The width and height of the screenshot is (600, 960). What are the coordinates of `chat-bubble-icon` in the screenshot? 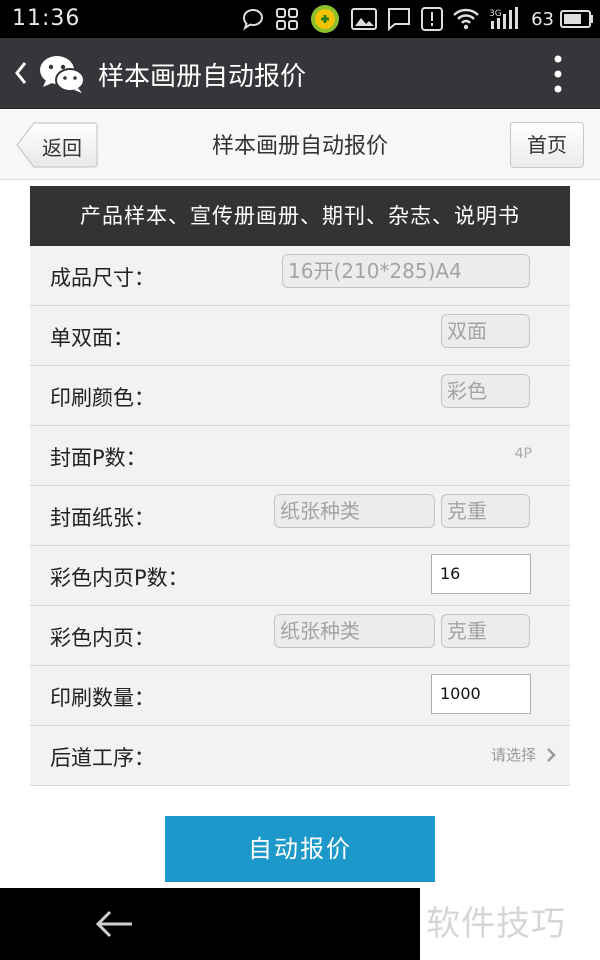 It's located at (253, 19).